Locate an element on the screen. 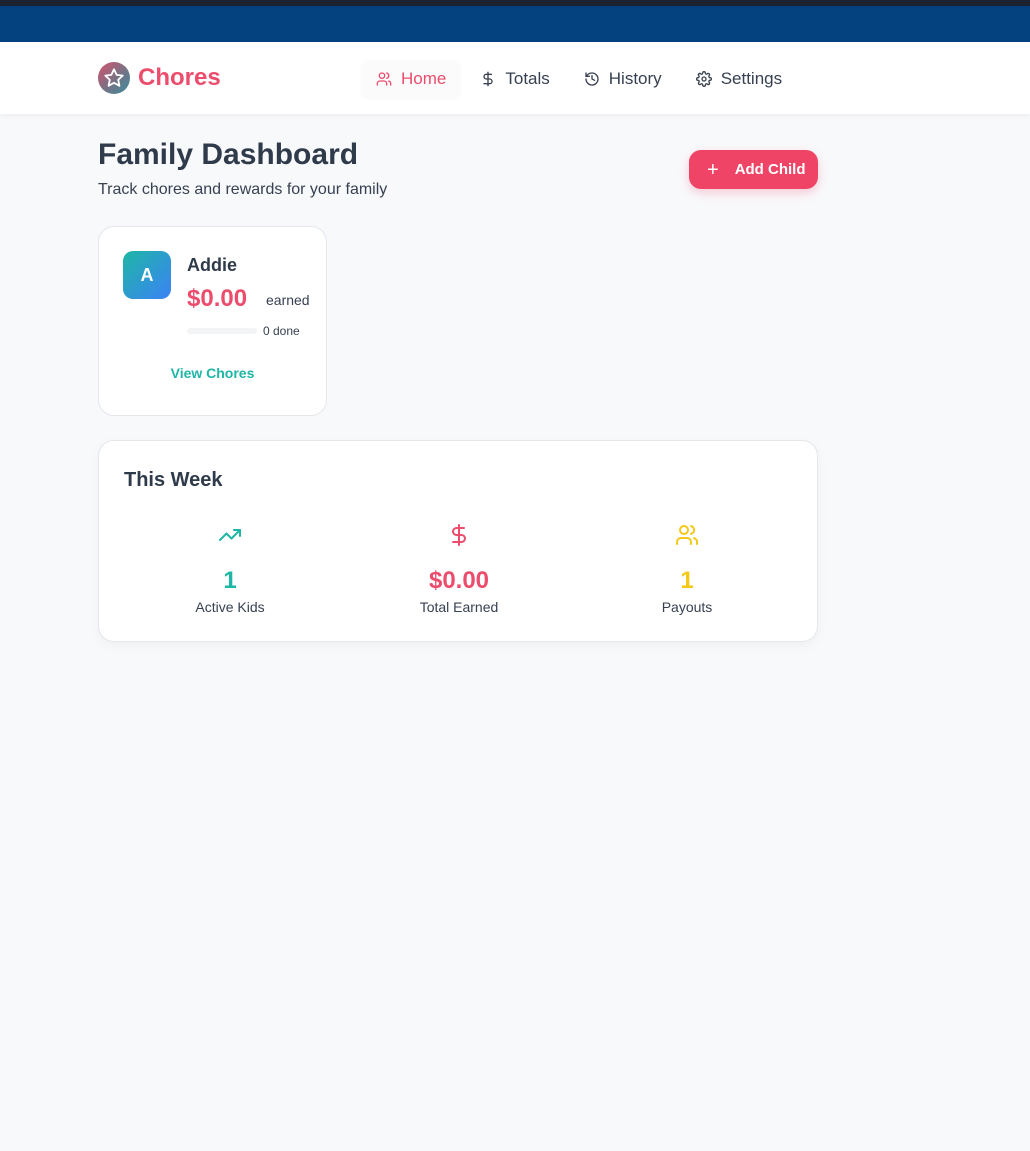 The height and width of the screenshot is (1151, 1030). nav-item-label: Settings is located at coordinates (751, 78).